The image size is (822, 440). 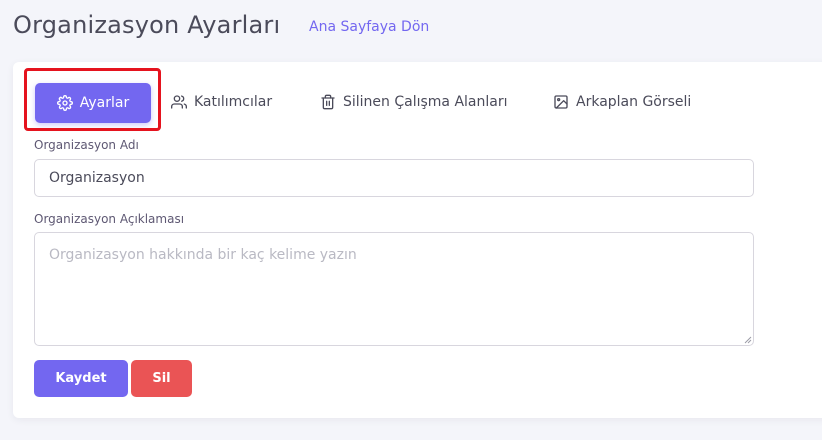 I want to click on tab-settings: Ayarlar, so click(x=93, y=103).